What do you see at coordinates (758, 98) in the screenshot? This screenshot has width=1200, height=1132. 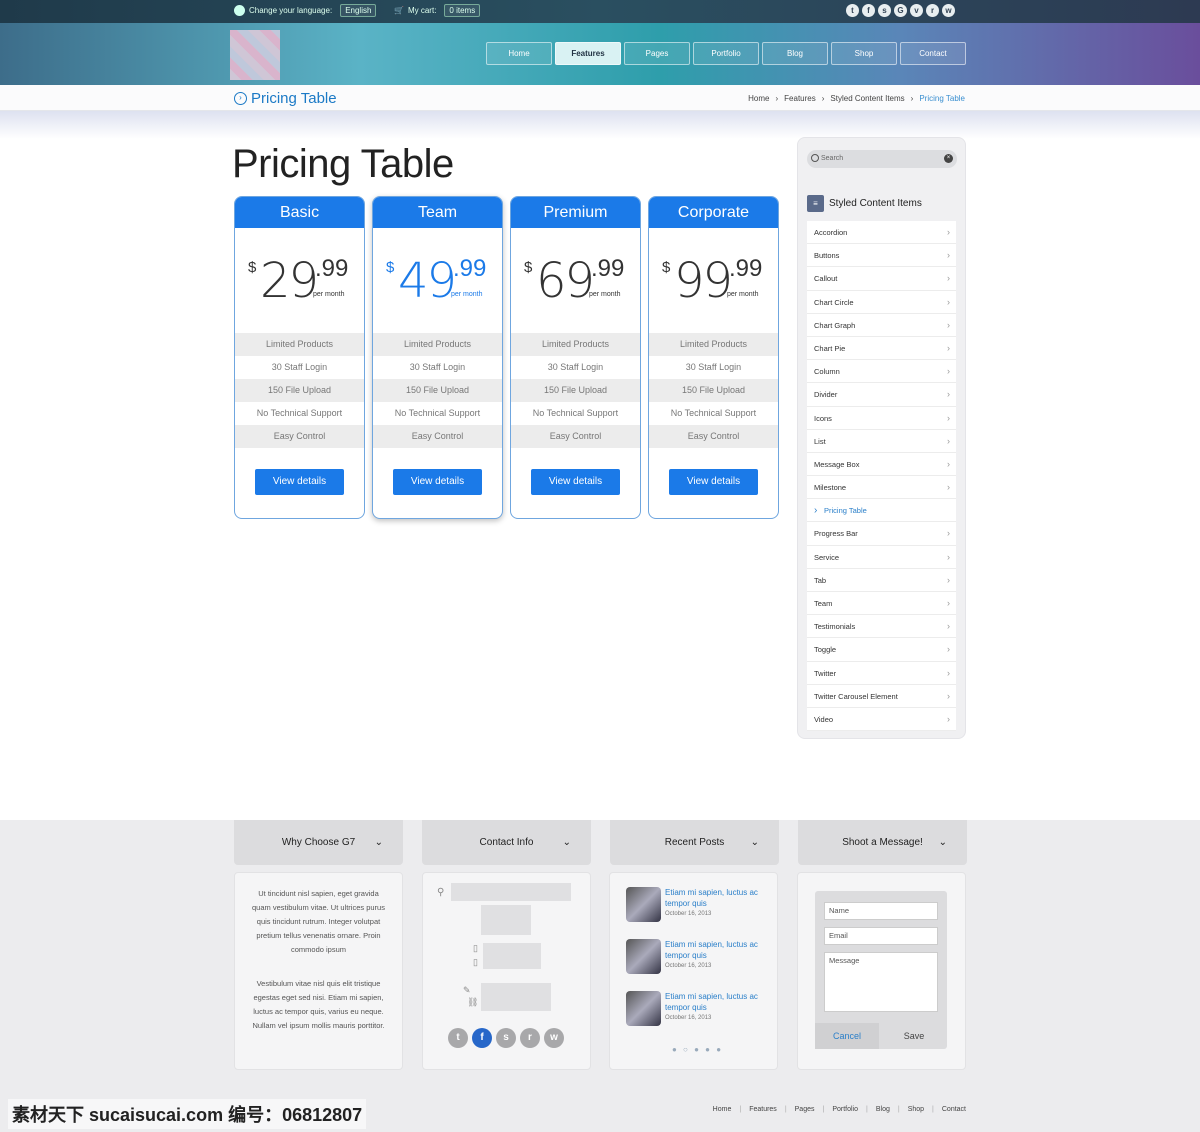 I see `breadcrumb-home: Home` at bounding box center [758, 98].